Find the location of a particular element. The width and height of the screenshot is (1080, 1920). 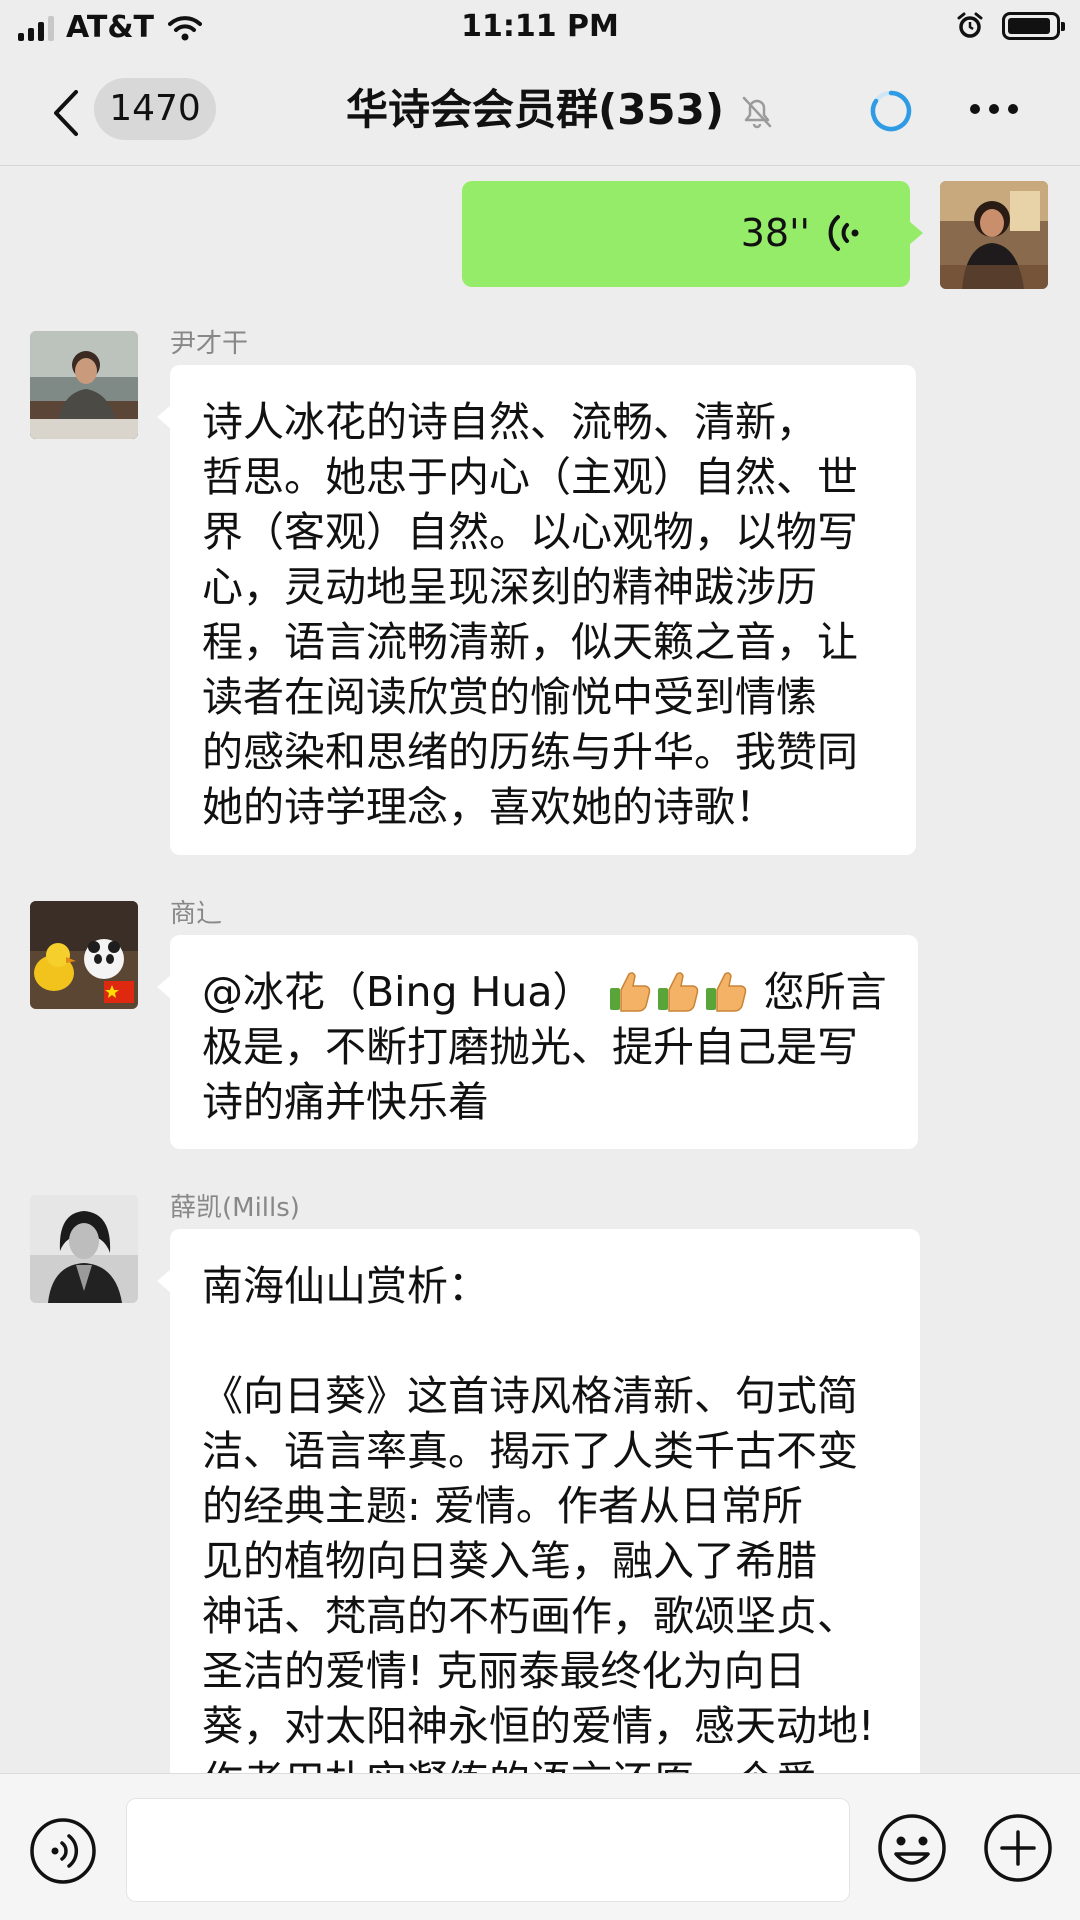

status-right is located at coordinates (1010, 26).